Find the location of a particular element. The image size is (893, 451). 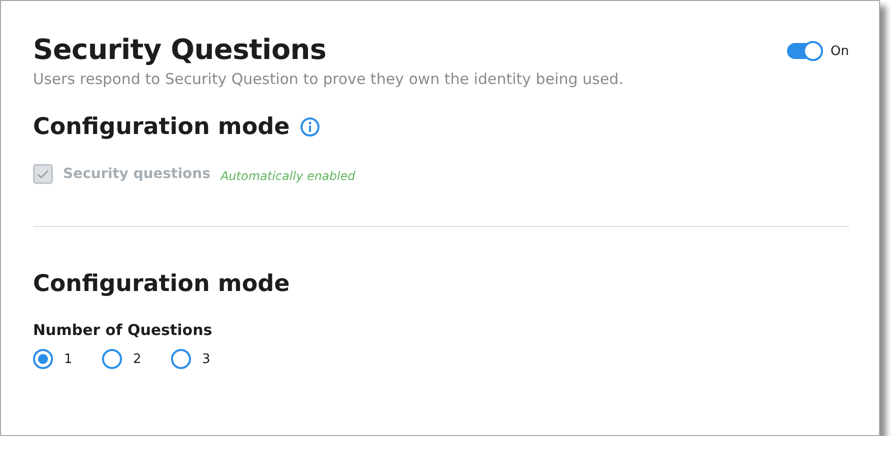

checkbox-label: Security questions is located at coordinates (136, 174).